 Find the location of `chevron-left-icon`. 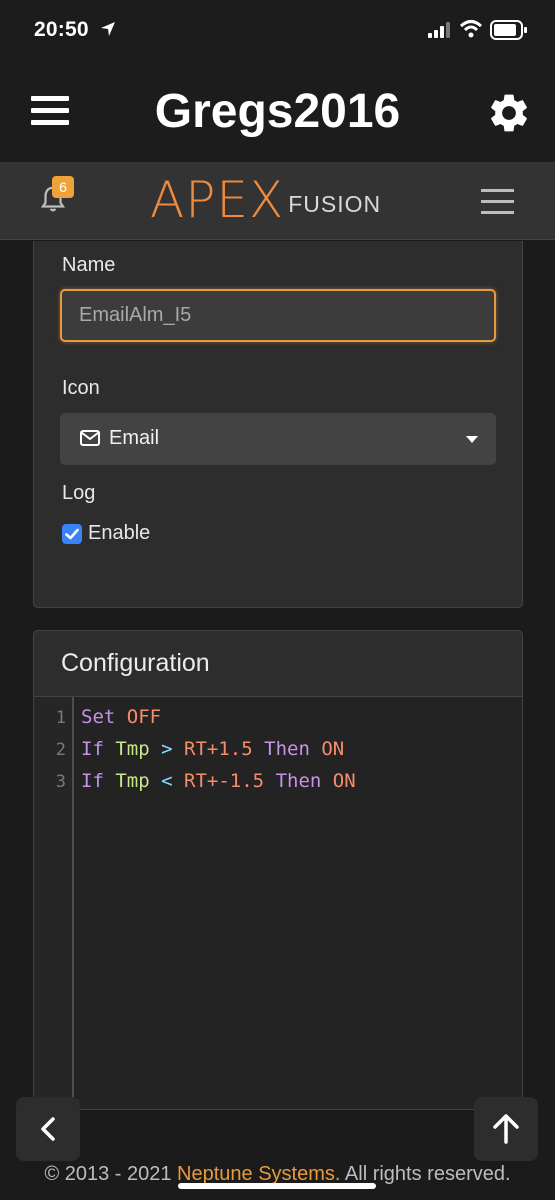

chevron-left-icon is located at coordinates (48, 1129).